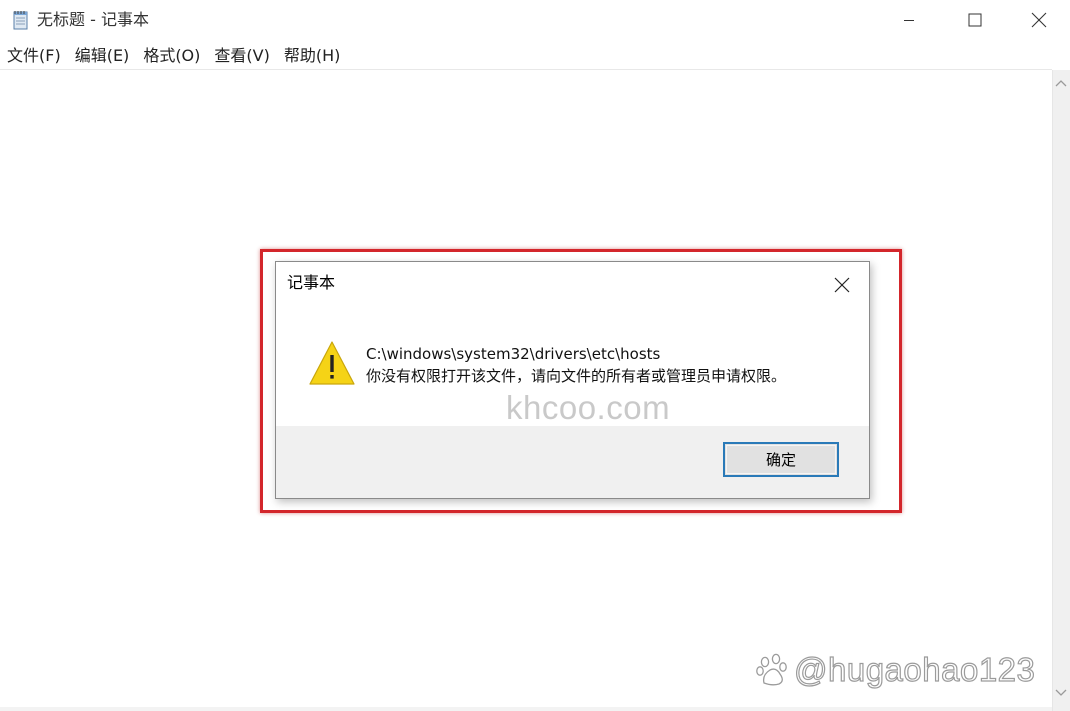 The height and width of the screenshot is (711, 1070). Describe the element at coordinates (771, 669) in the screenshot. I see `baidu-paw-icon` at that location.